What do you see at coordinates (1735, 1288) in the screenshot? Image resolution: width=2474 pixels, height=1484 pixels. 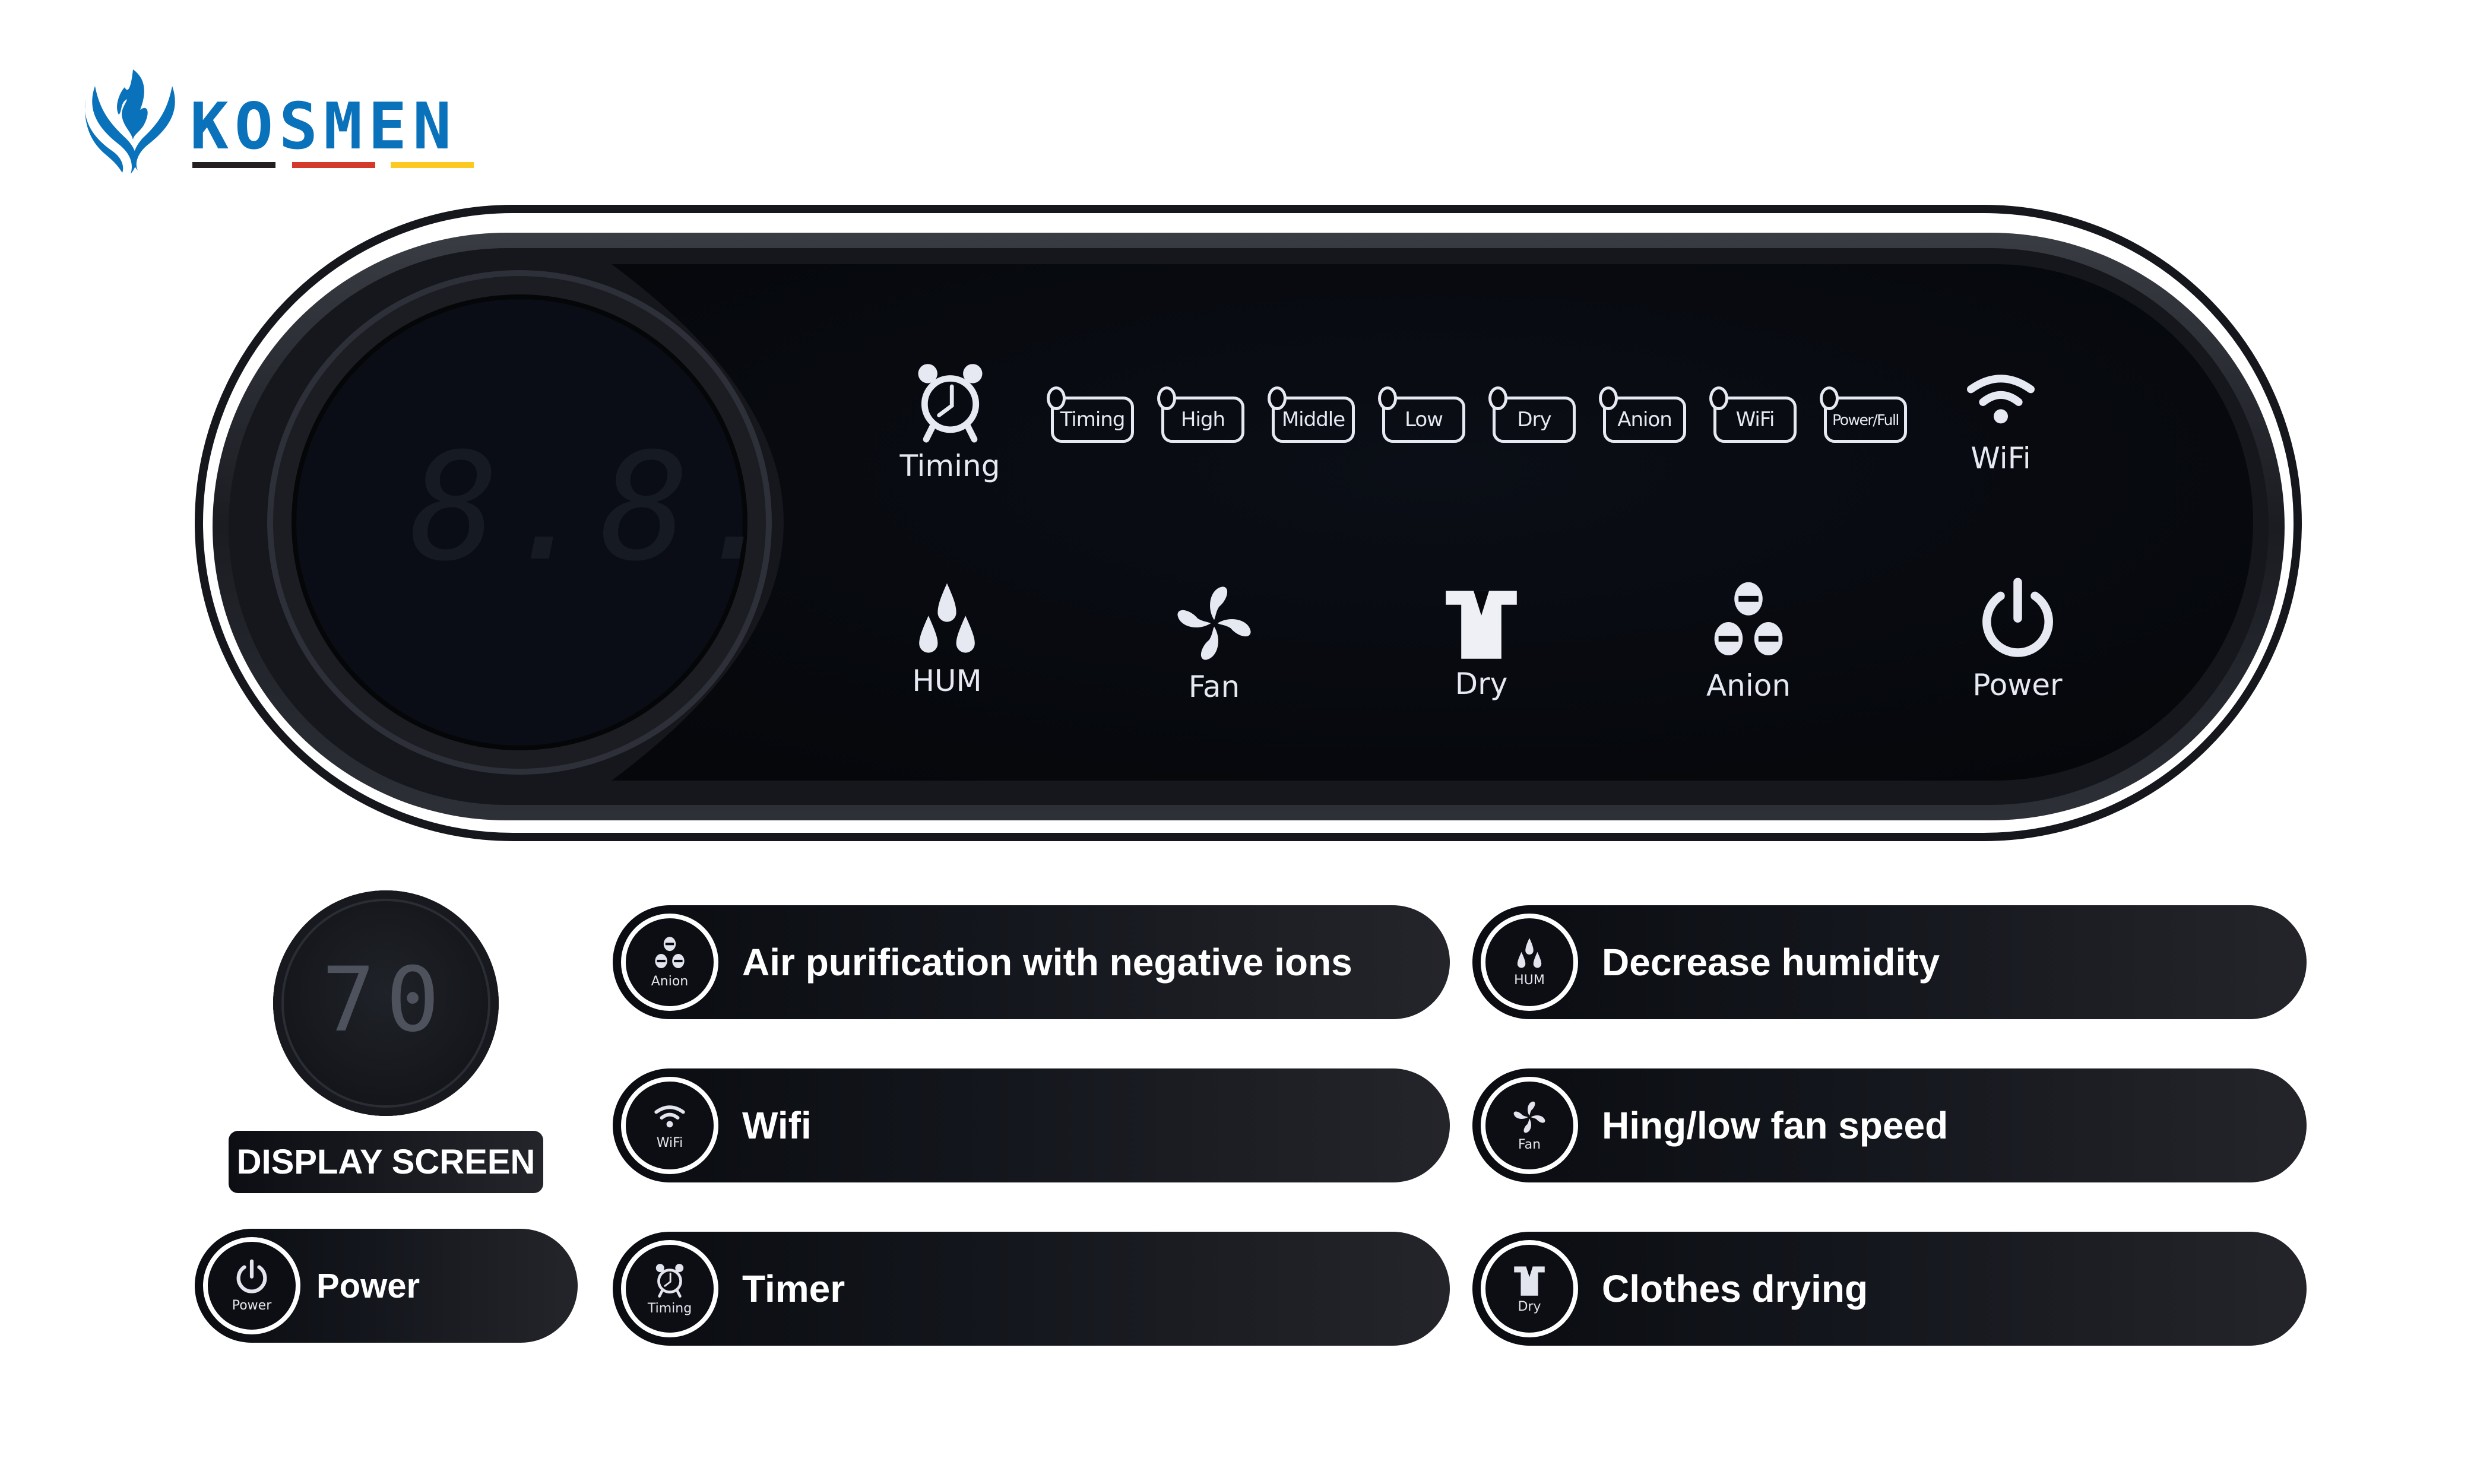 I see `legend-text: Clothes drying` at bounding box center [1735, 1288].